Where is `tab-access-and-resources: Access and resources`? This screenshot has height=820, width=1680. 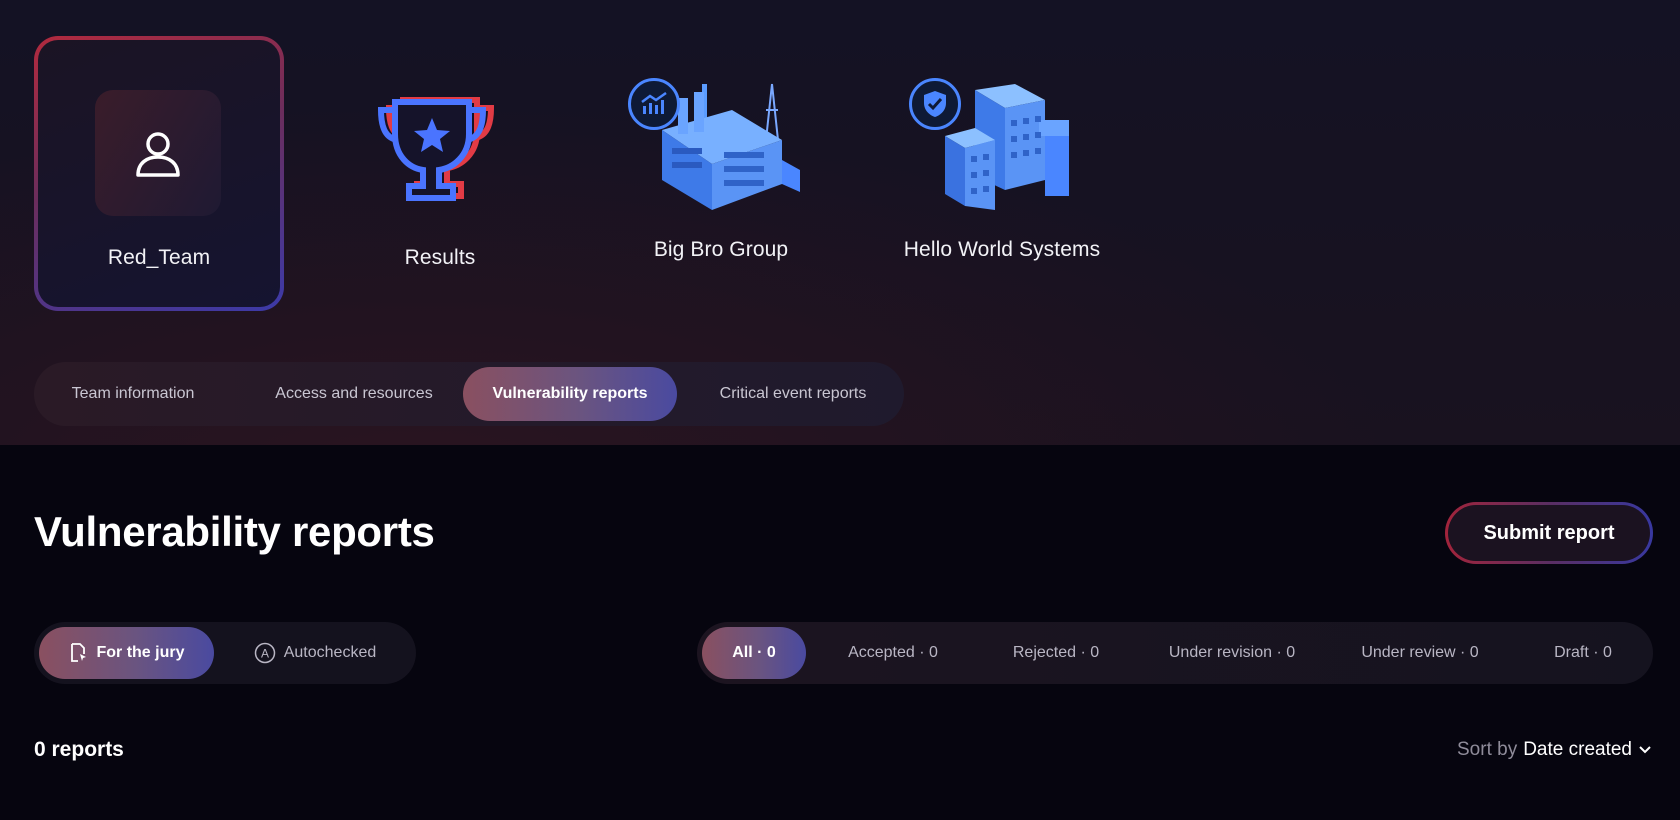 tab-access-and-resources: Access and resources is located at coordinates (354, 394).